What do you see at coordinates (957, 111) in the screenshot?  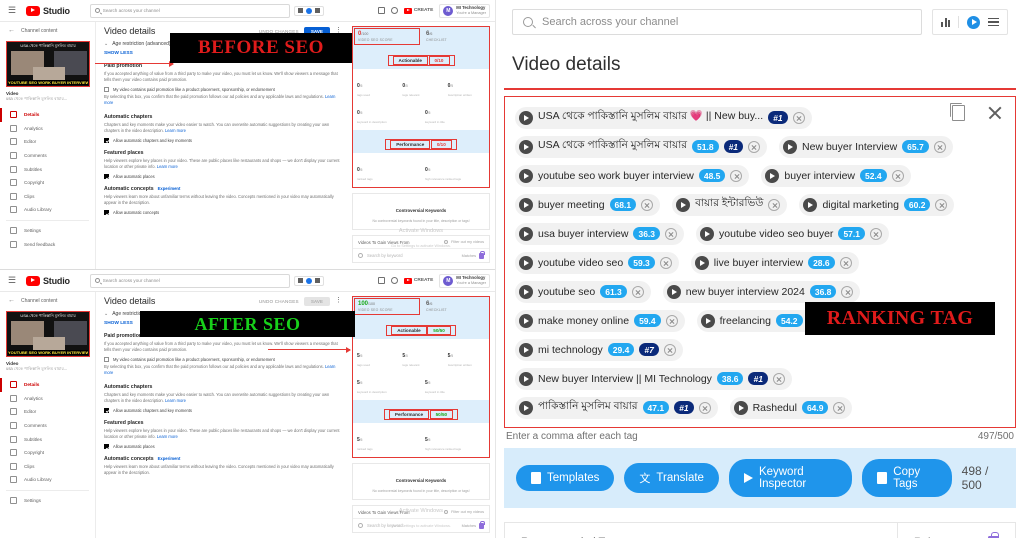 I see `copy-icon` at bounding box center [957, 111].